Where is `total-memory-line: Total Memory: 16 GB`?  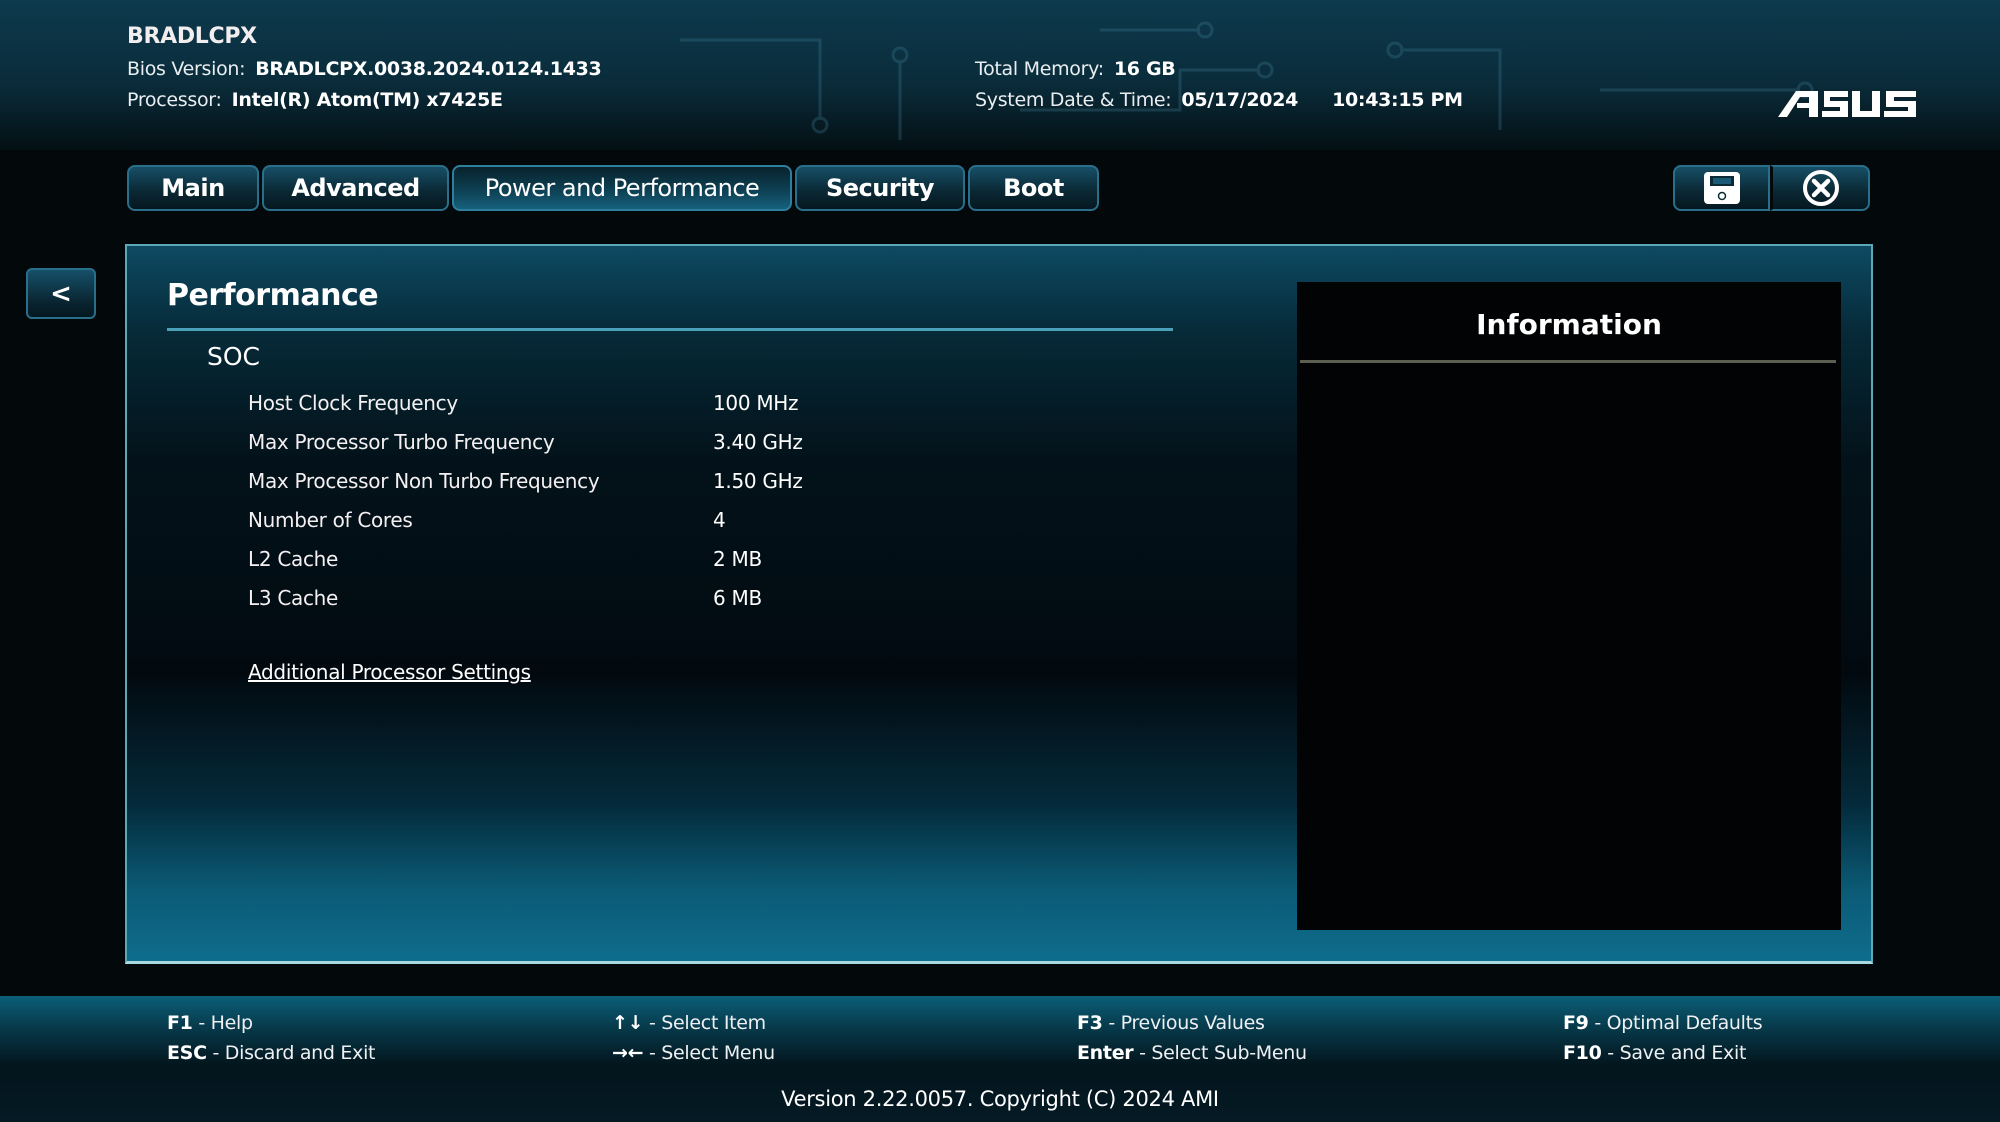 total-memory-line: Total Memory: 16 GB is located at coordinates (1075, 69).